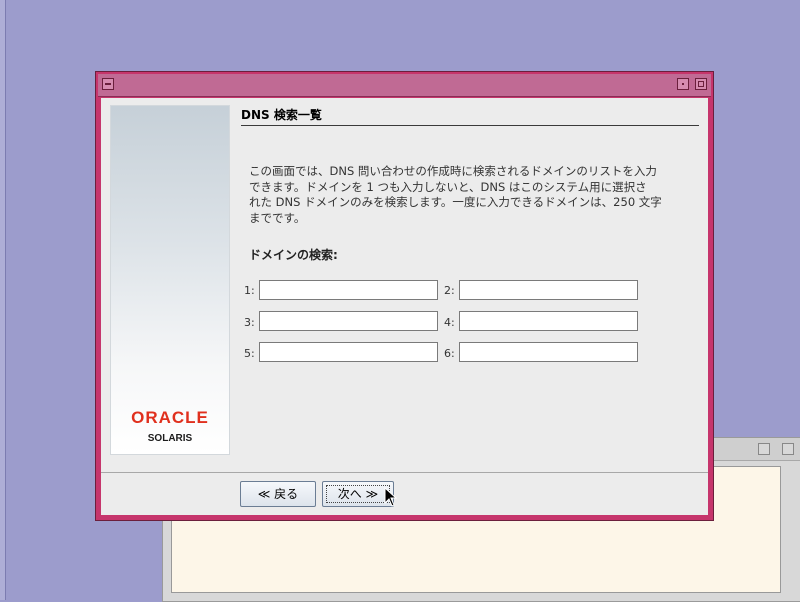 This screenshot has height=602, width=800. I want to click on domain-label-3: 3:, so click(249, 322).